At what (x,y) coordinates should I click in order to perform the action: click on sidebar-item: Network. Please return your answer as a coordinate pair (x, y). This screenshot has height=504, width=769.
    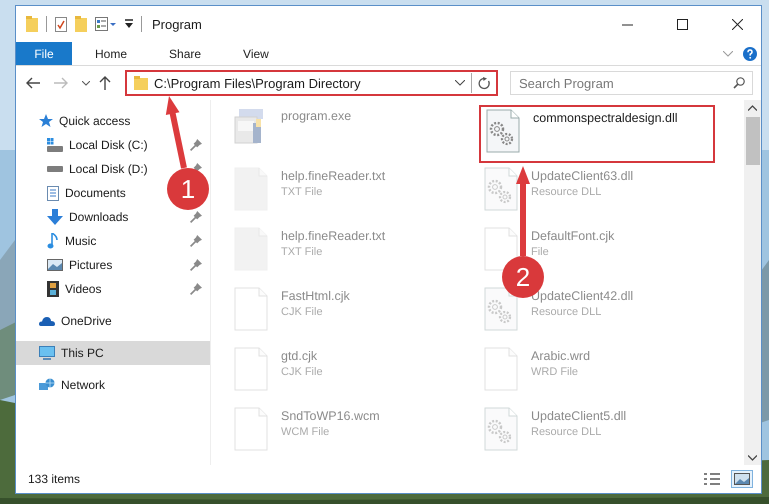
    Looking at the image, I should click on (113, 385).